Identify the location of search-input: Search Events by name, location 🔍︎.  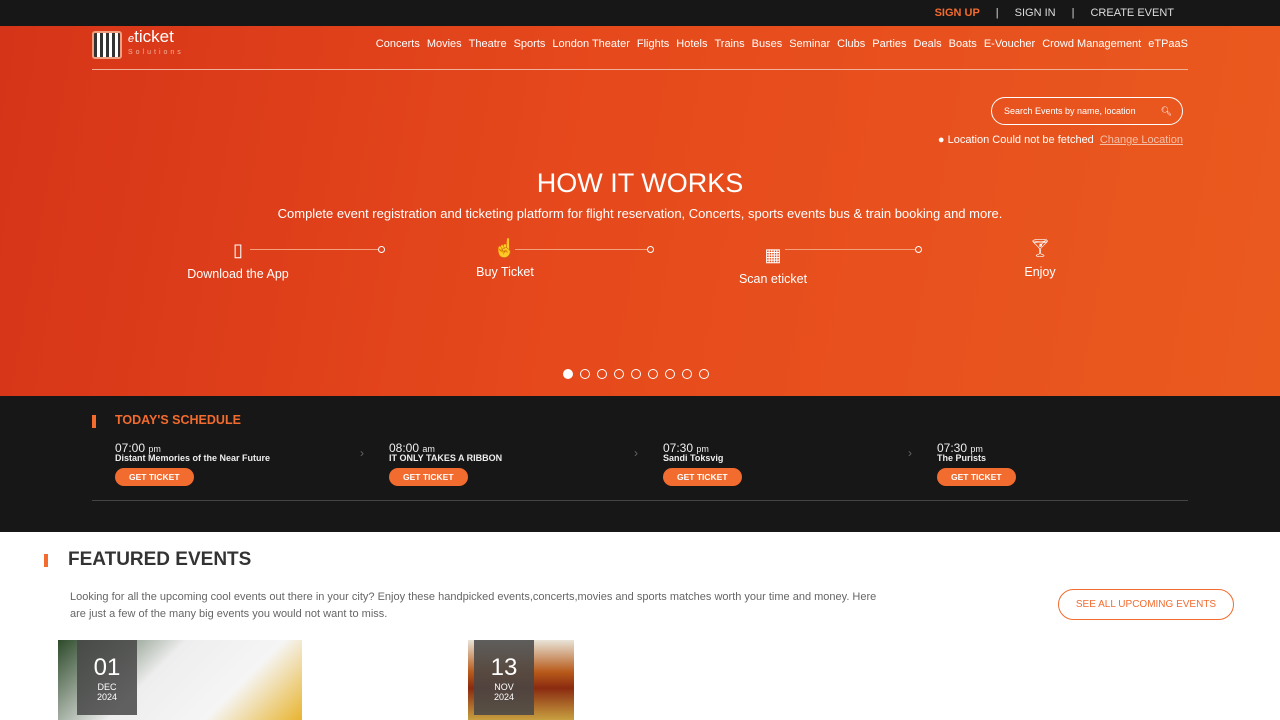
(1087, 111).